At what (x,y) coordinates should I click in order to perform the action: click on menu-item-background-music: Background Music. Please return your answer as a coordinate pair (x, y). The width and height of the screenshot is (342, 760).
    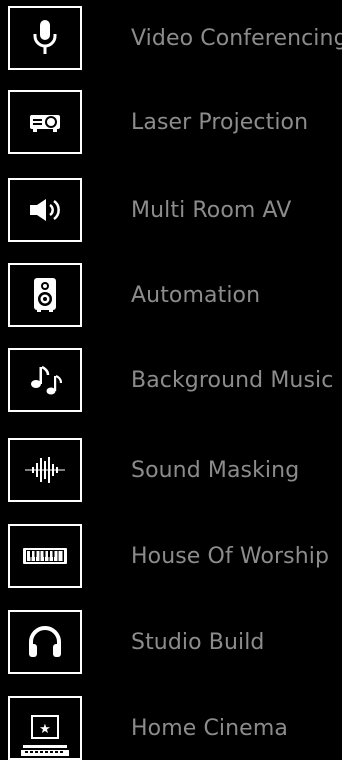
    Looking at the image, I should click on (175, 380).